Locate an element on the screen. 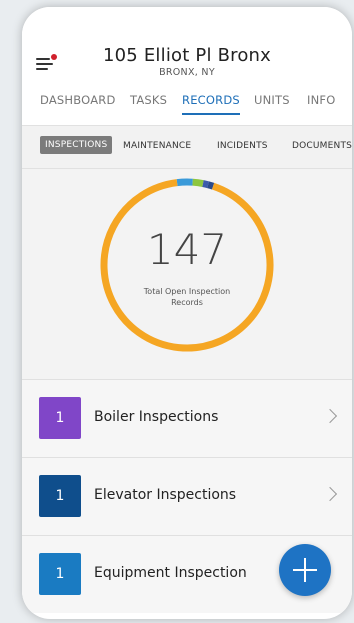  page-subtitle: BRONX, NY is located at coordinates (187, 72).